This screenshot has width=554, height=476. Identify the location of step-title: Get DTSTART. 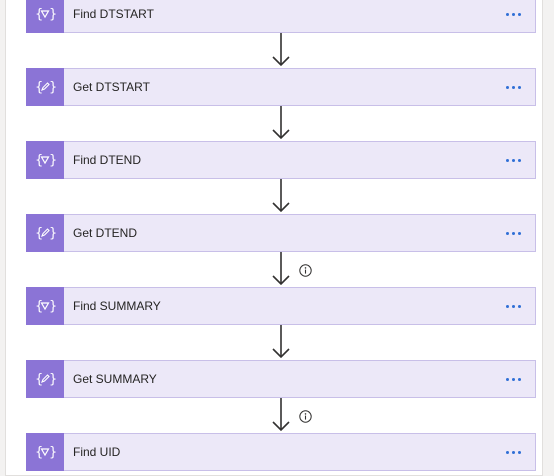
(111, 87).